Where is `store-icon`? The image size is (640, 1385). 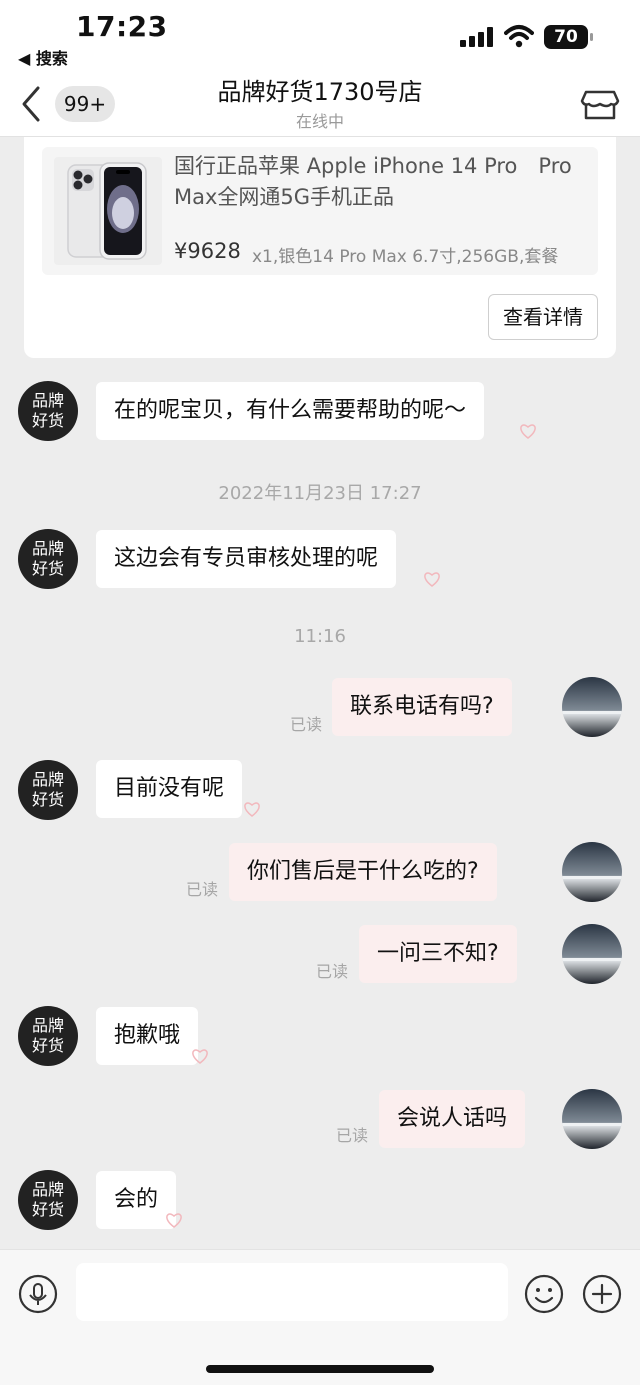 store-icon is located at coordinates (600, 104).